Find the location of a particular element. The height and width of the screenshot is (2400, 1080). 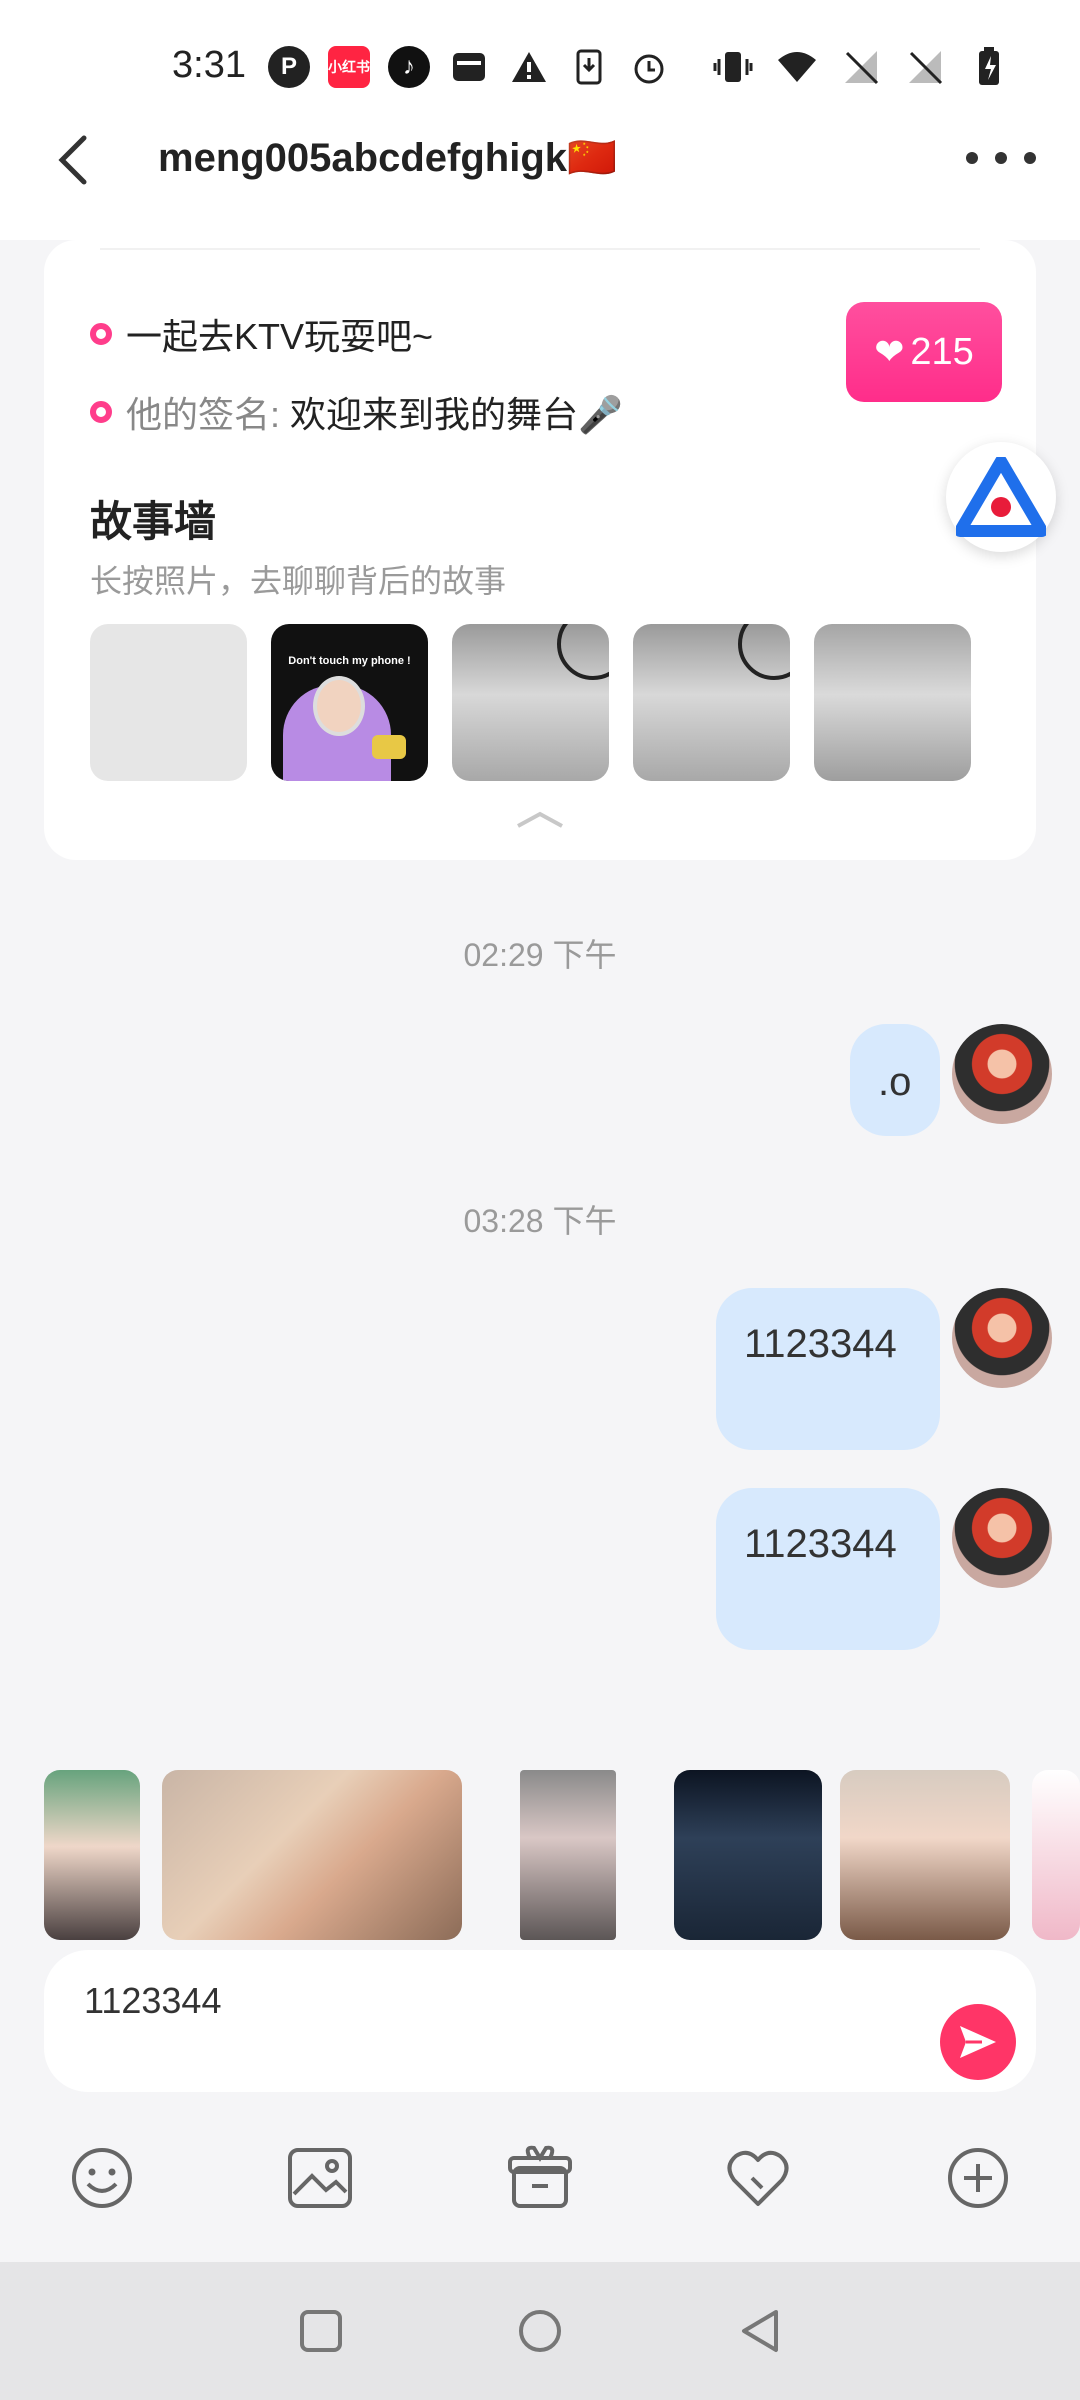

gift-icon is located at coordinates (540, 2178).